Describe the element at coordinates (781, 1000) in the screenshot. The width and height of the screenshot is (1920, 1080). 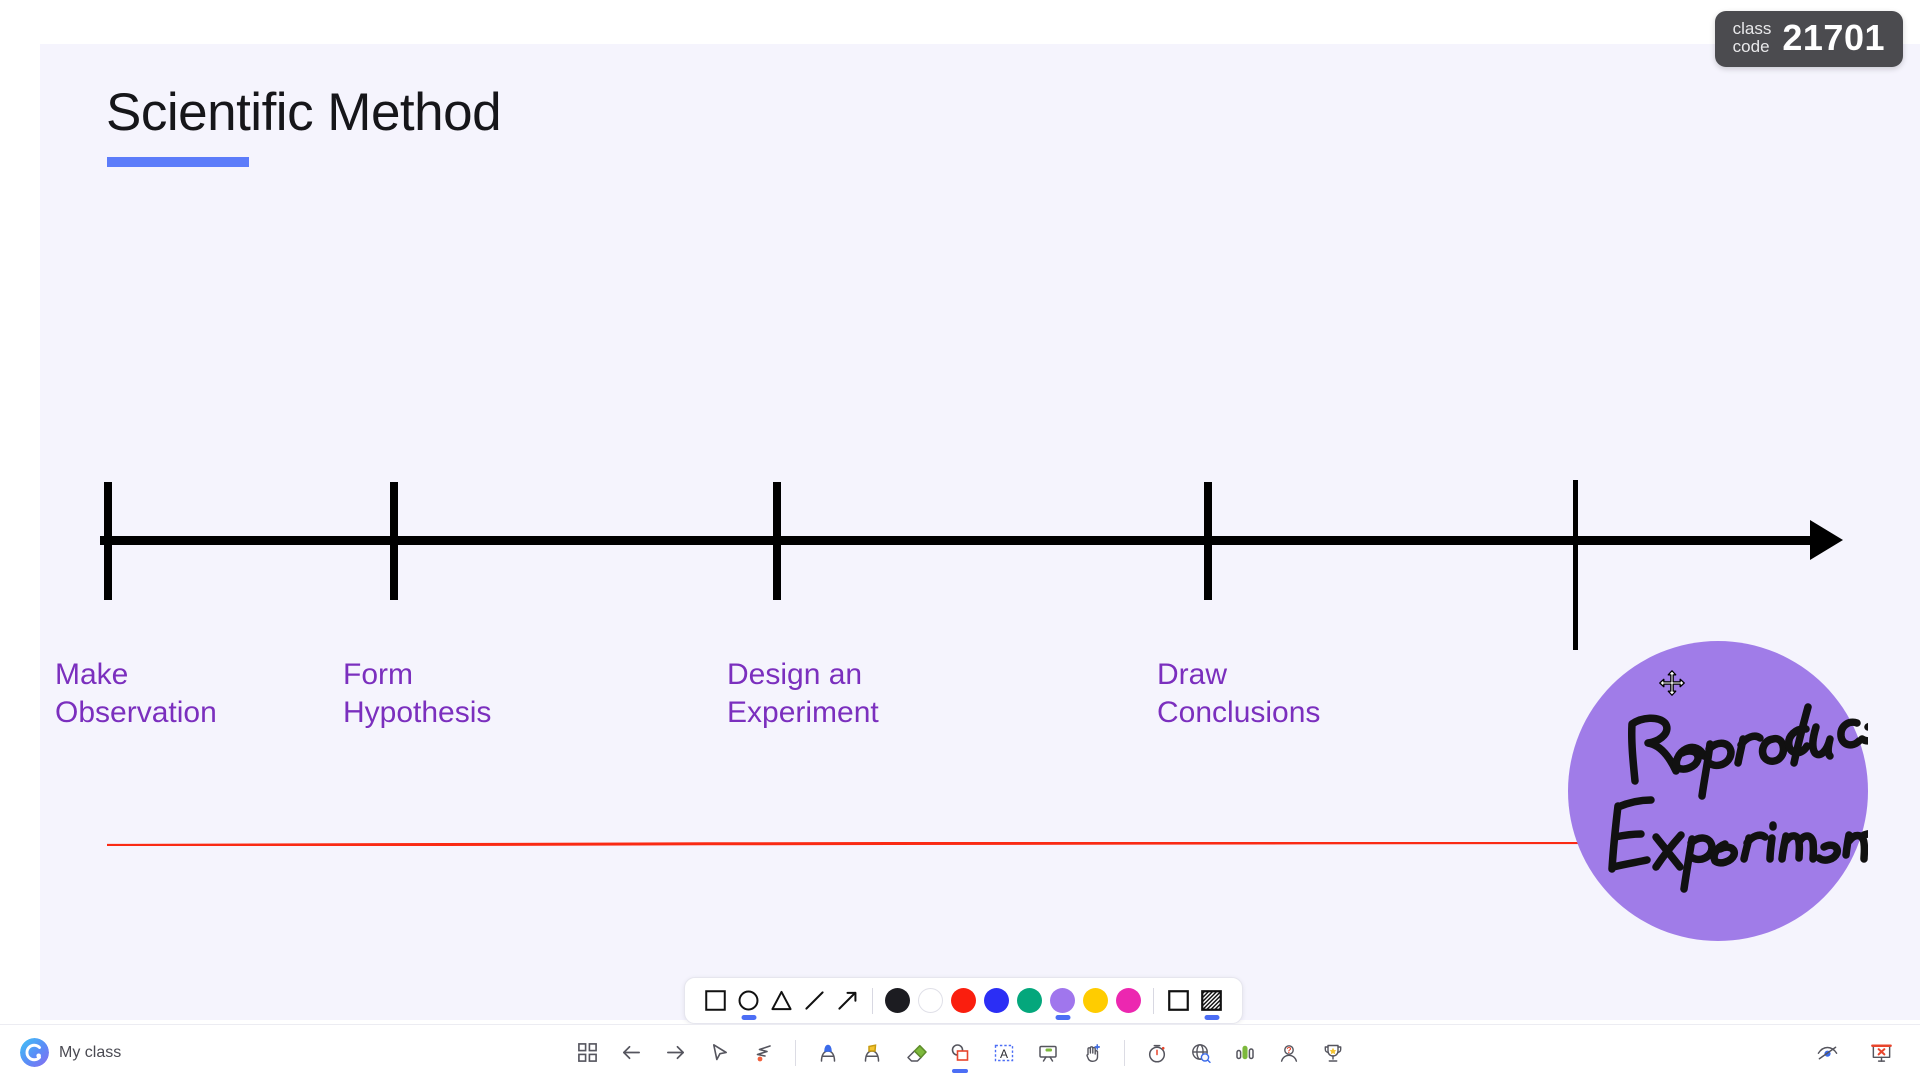
I see `triangle-shape-button` at that location.